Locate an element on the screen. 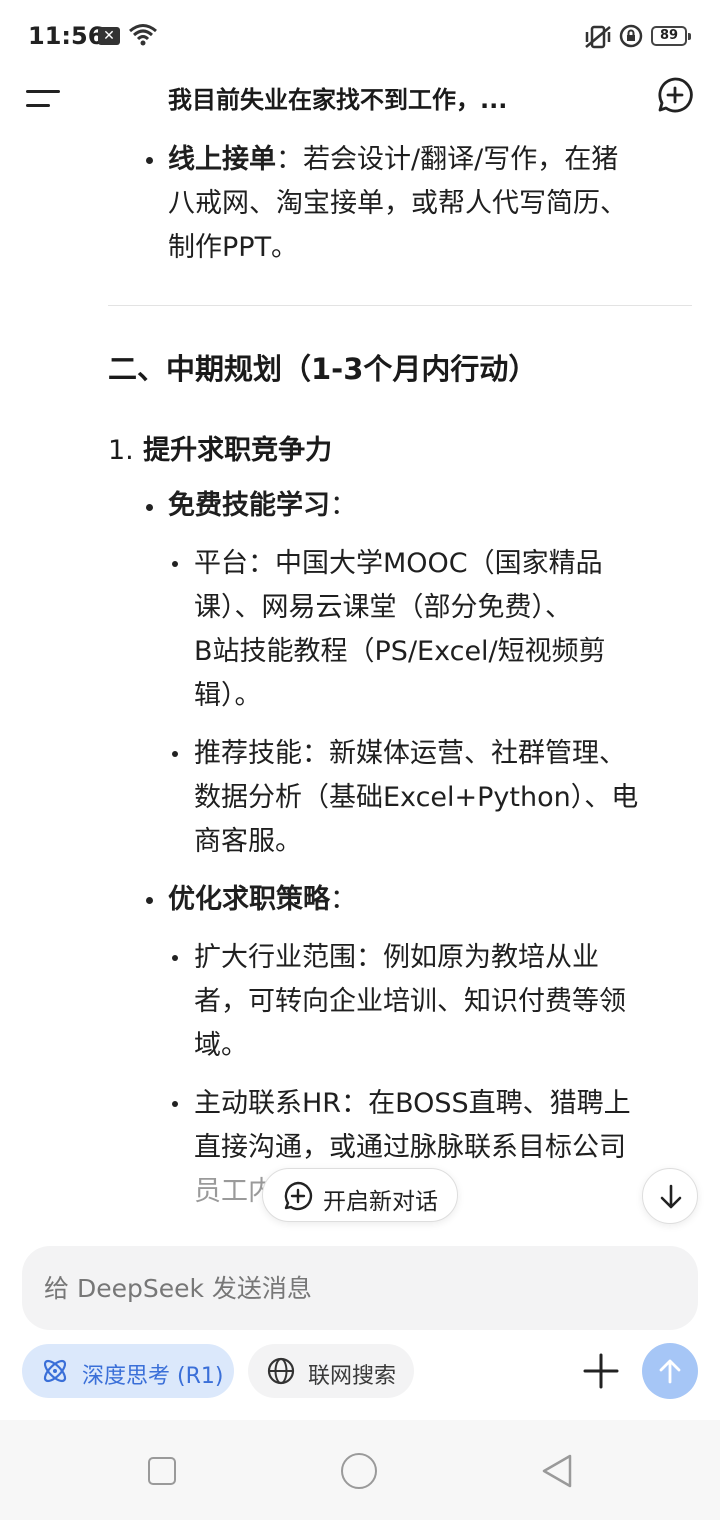 This screenshot has width=720, height=1520. web-search-label: 联网搜索 is located at coordinates (352, 1376).